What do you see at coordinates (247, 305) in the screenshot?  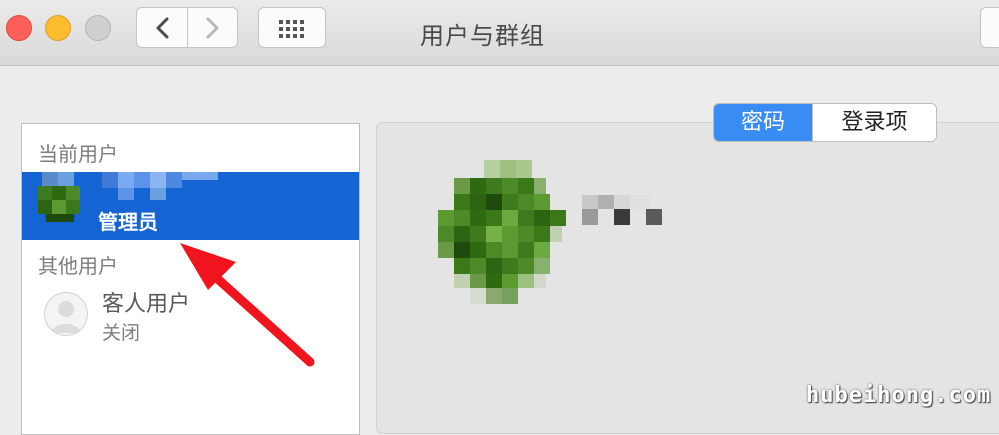 I see `red-arrow-annotation` at bounding box center [247, 305].